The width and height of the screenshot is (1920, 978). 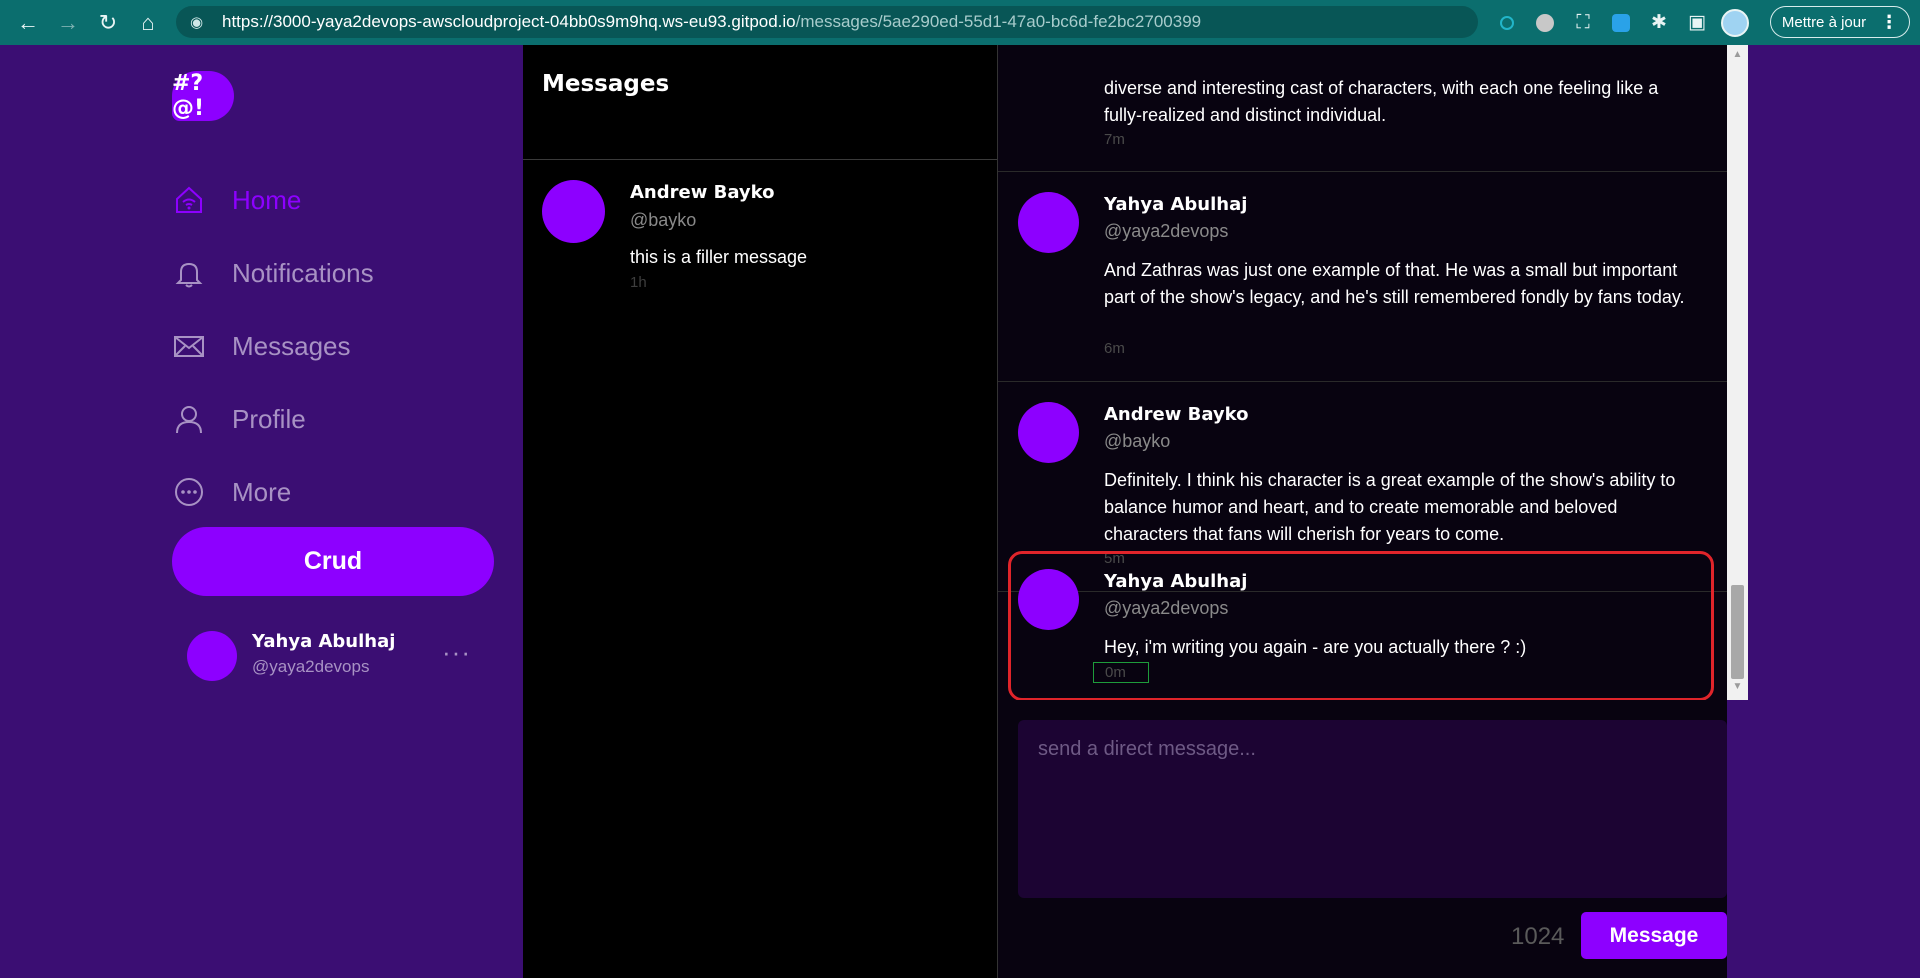 What do you see at coordinates (1697, 23) in the screenshot?
I see `sidepanel-icon: ▣` at bounding box center [1697, 23].